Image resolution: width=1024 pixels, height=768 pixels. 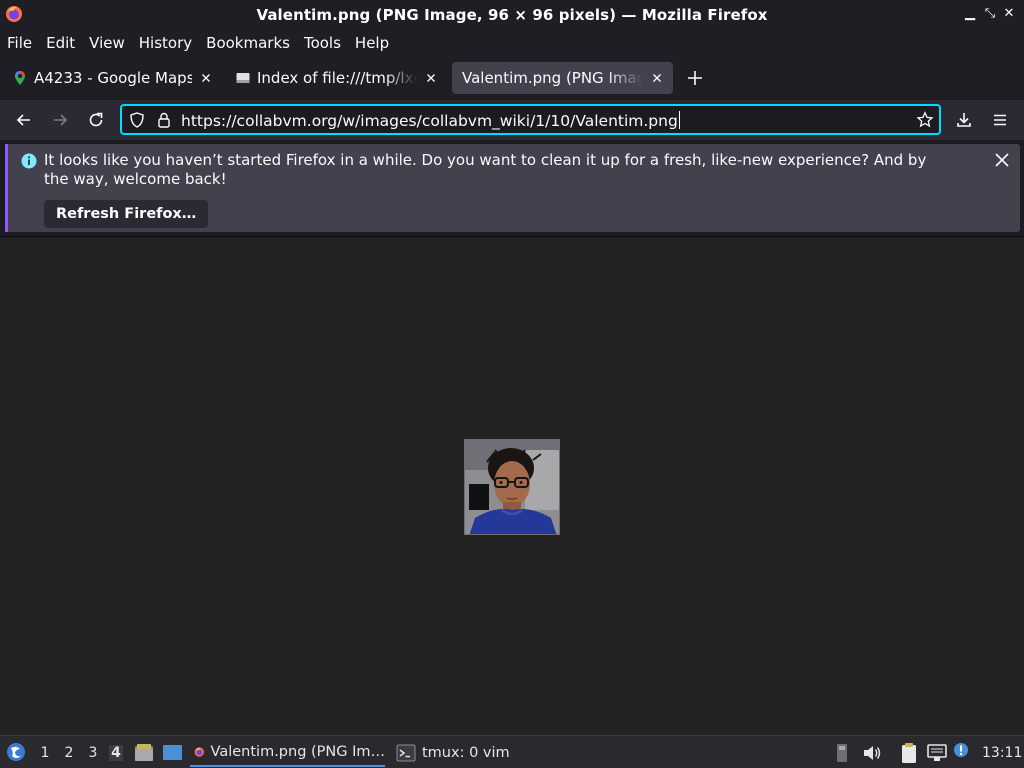 I want to click on menu-help: Help, so click(x=372, y=43).